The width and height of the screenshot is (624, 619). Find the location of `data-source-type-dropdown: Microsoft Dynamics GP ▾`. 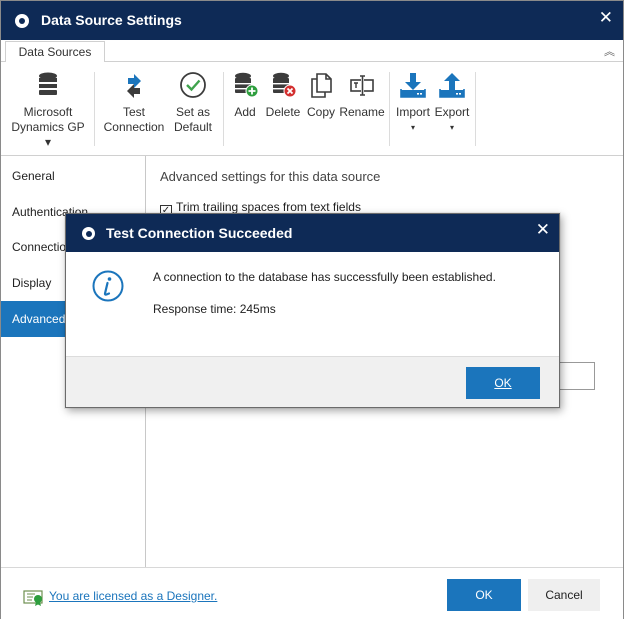

data-source-type-dropdown: Microsoft Dynamics GP ▾ is located at coordinates (48, 110).